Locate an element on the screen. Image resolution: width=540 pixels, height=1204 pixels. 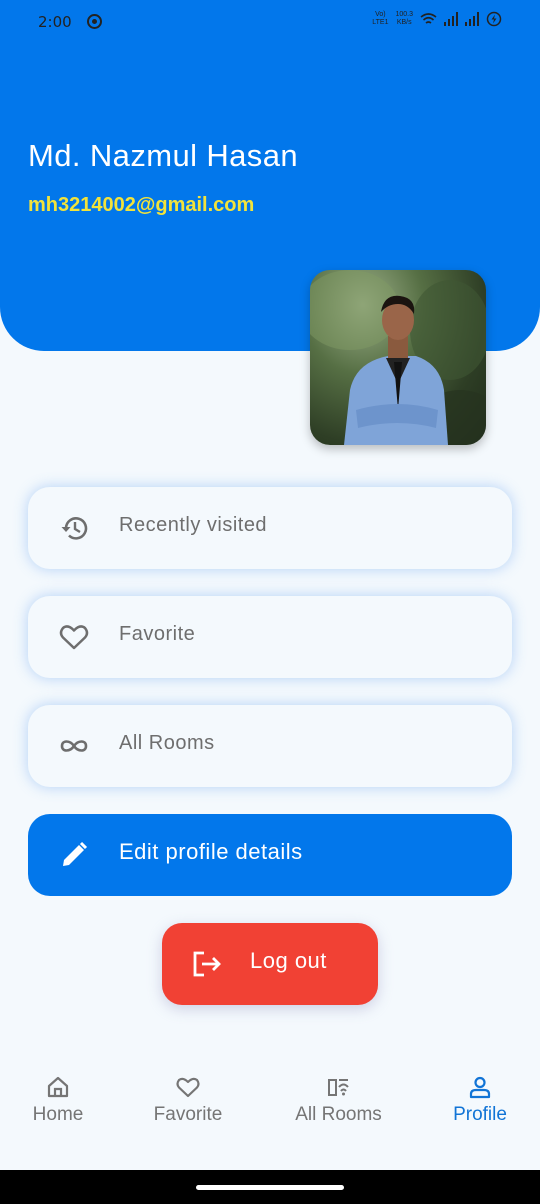
status-bar: 2:00 Vo) LTE1 100.3 KB/s is located at coordinates (270, 22).